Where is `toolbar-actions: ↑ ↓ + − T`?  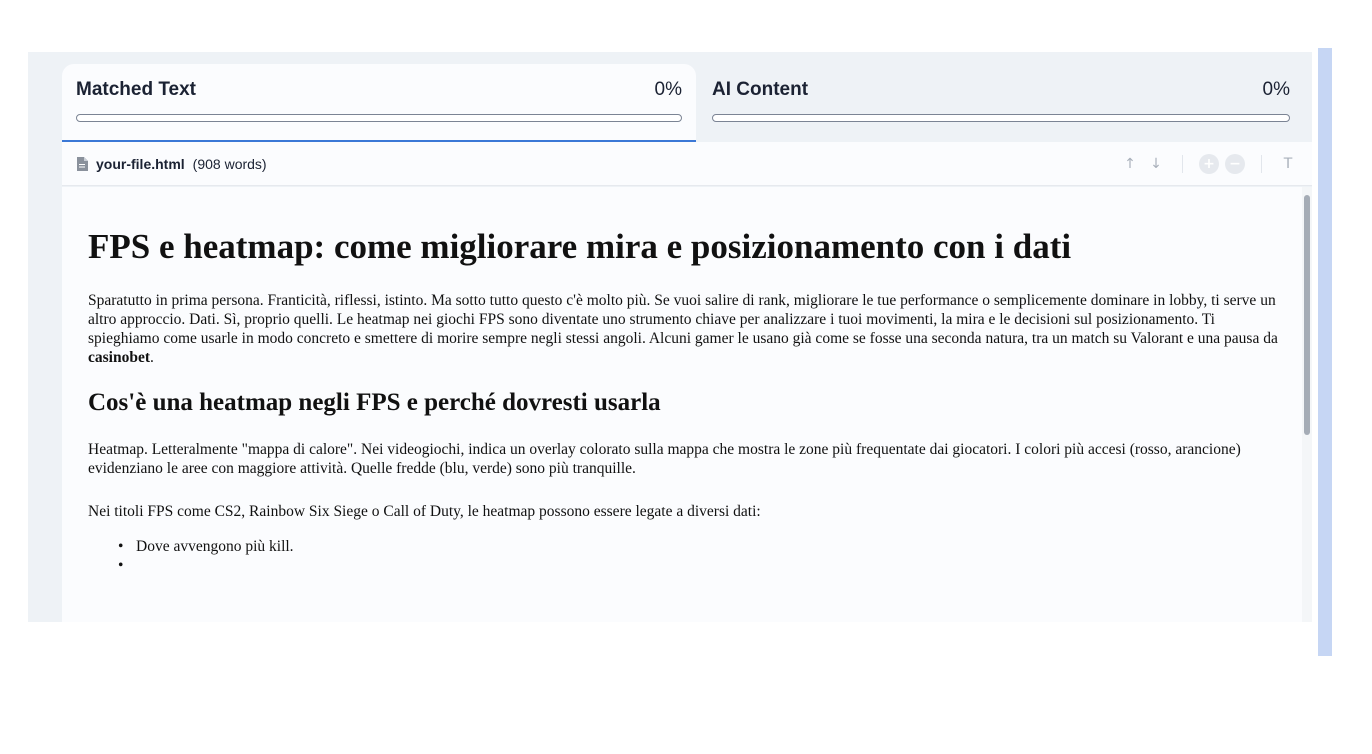 toolbar-actions: ↑ ↓ + − T is located at coordinates (1209, 164).